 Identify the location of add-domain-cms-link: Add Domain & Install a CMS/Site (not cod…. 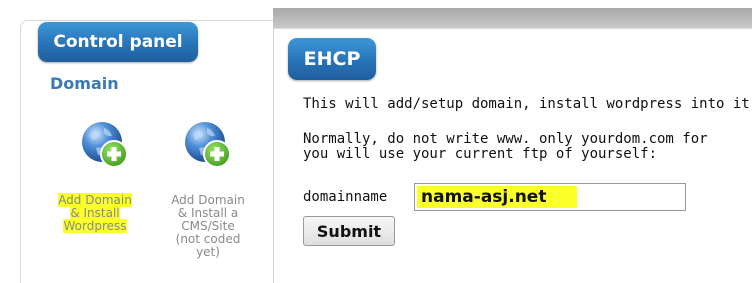
(208, 220).